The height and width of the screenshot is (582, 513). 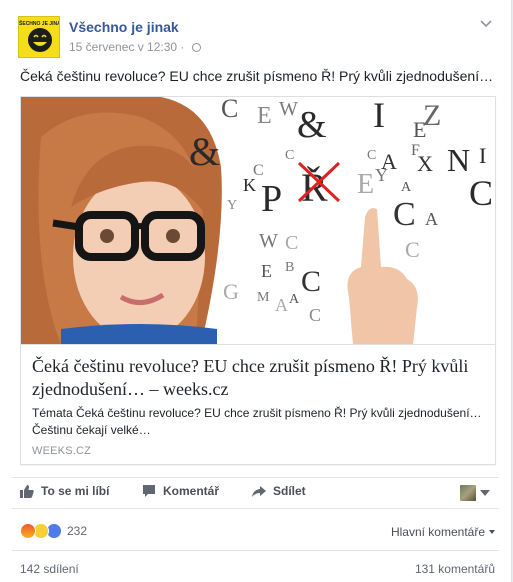 What do you see at coordinates (124, 27) in the screenshot?
I see `page-name-link: Všechno je jinak` at bounding box center [124, 27].